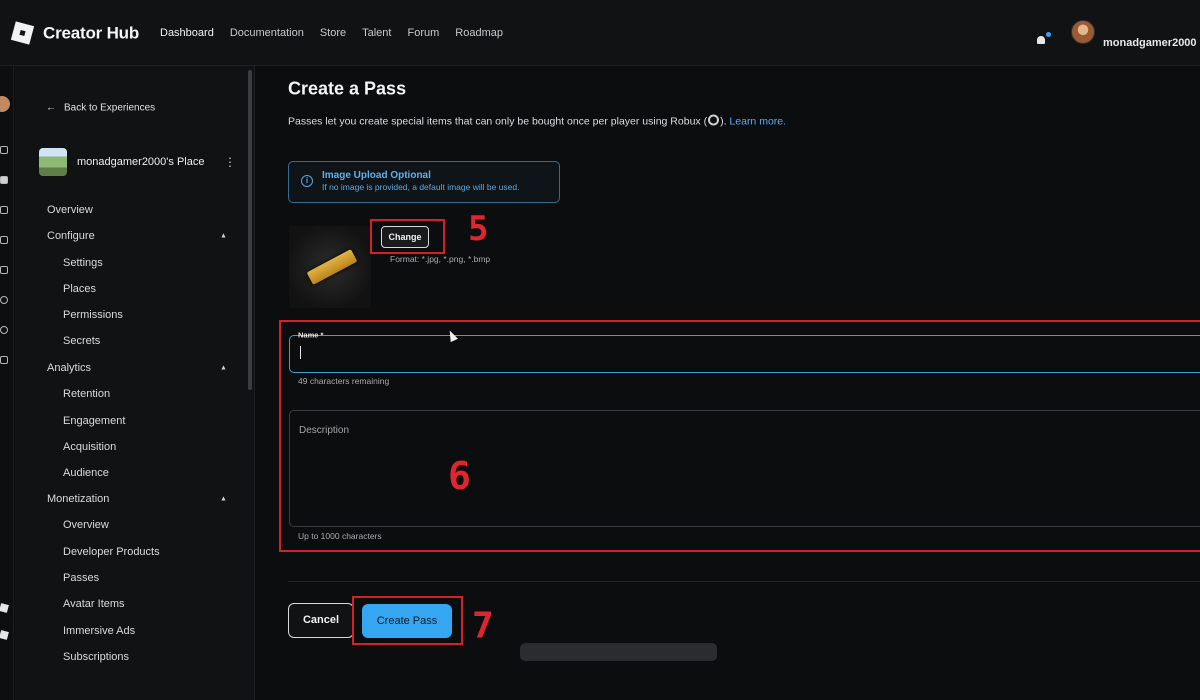 The image size is (1200, 700). What do you see at coordinates (70, 210) in the screenshot?
I see `sidebar-item-overview: Overview` at bounding box center [70, 210].